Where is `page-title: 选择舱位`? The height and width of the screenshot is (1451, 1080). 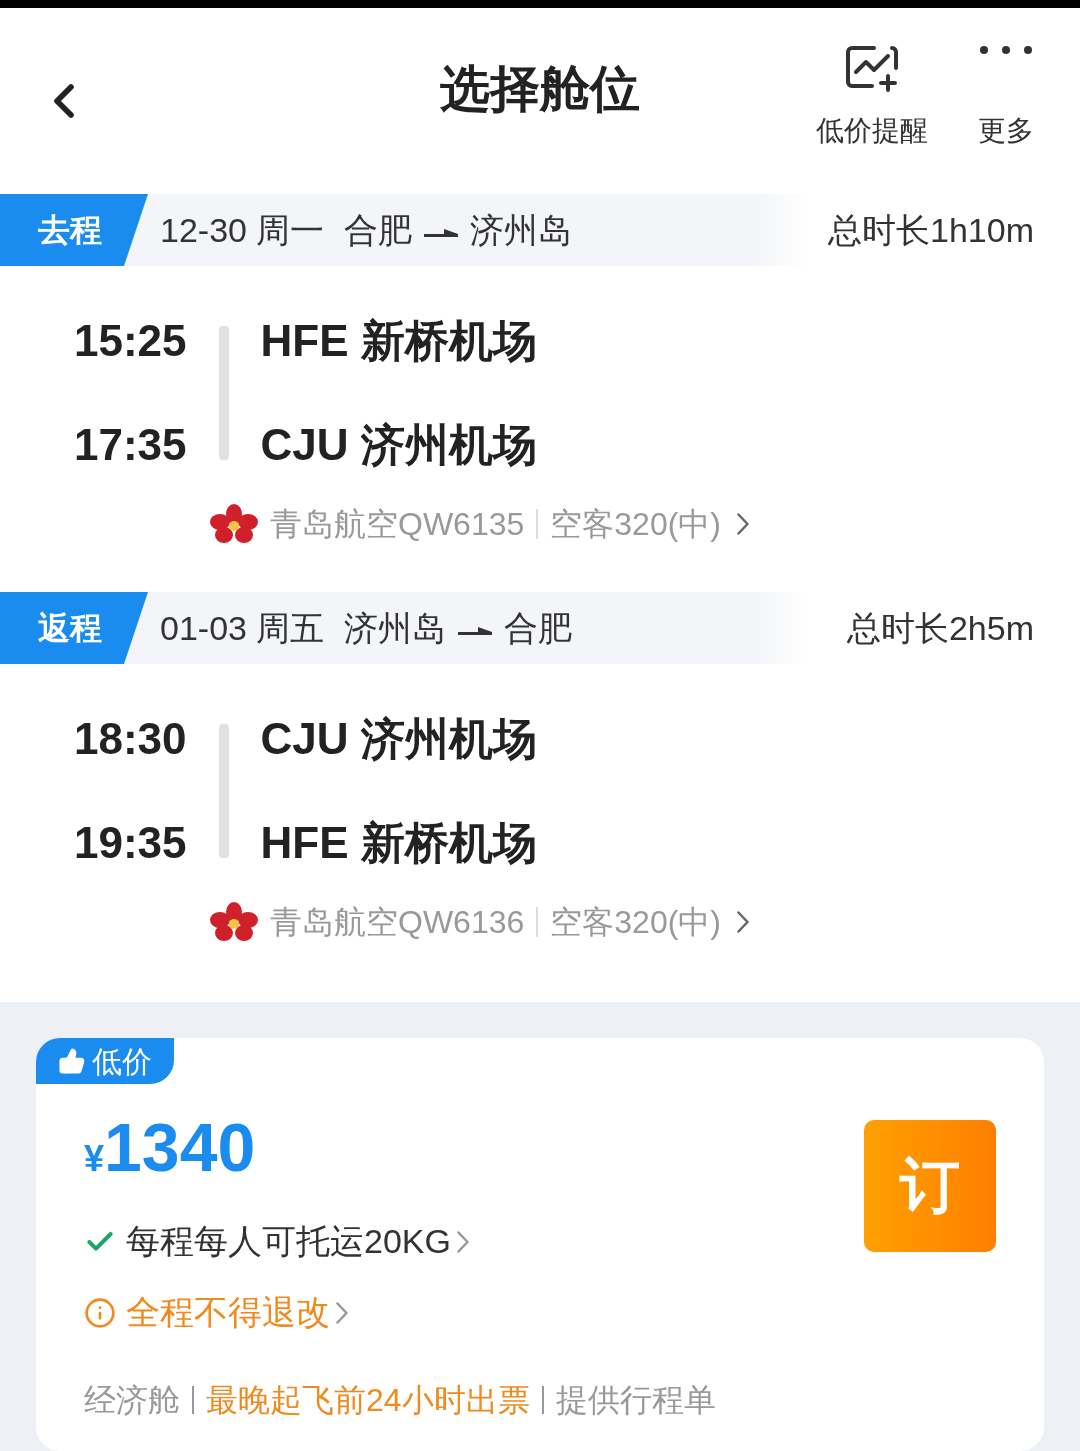 page-title: 选择舱位 is located at coordinates (540, 89).